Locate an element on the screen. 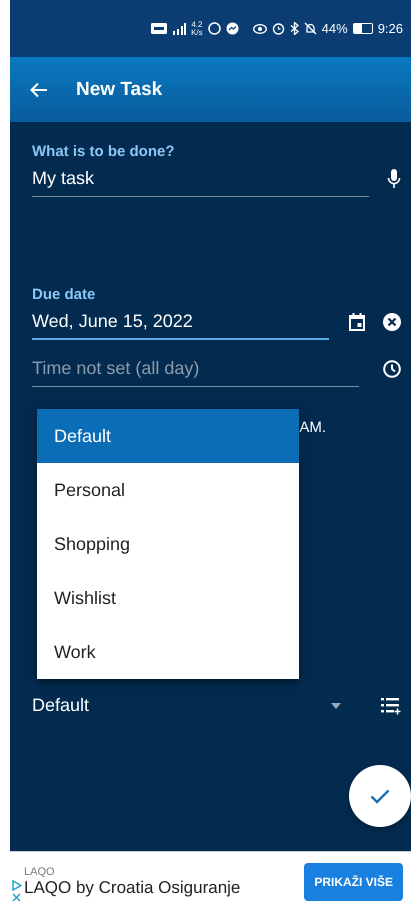 This screenshot has height=911, width=411. menu-item: Shopping is located at coordinates (168, 544).